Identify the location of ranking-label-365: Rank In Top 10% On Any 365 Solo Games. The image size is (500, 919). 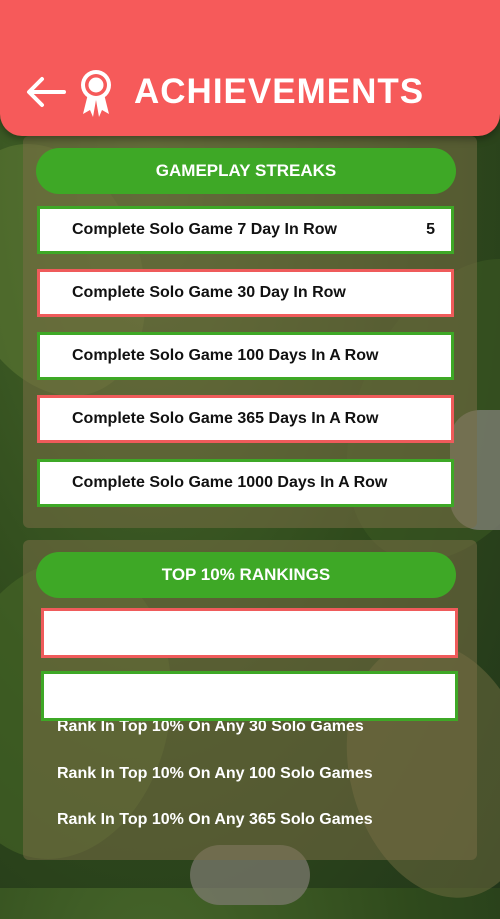
(215, 819).